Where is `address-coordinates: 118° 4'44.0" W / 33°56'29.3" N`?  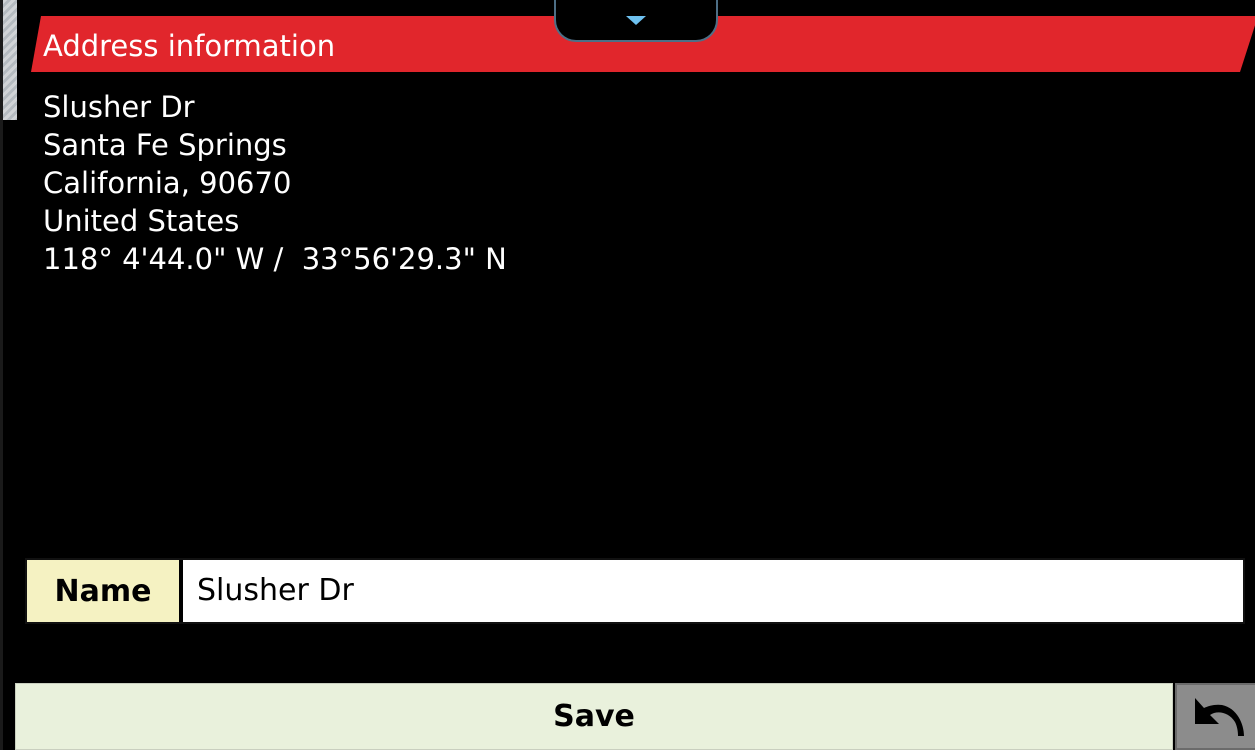
address-coordinates: 118° 4'44.0" W / 33°56'29.3" N is located at coordinates (275, 259).